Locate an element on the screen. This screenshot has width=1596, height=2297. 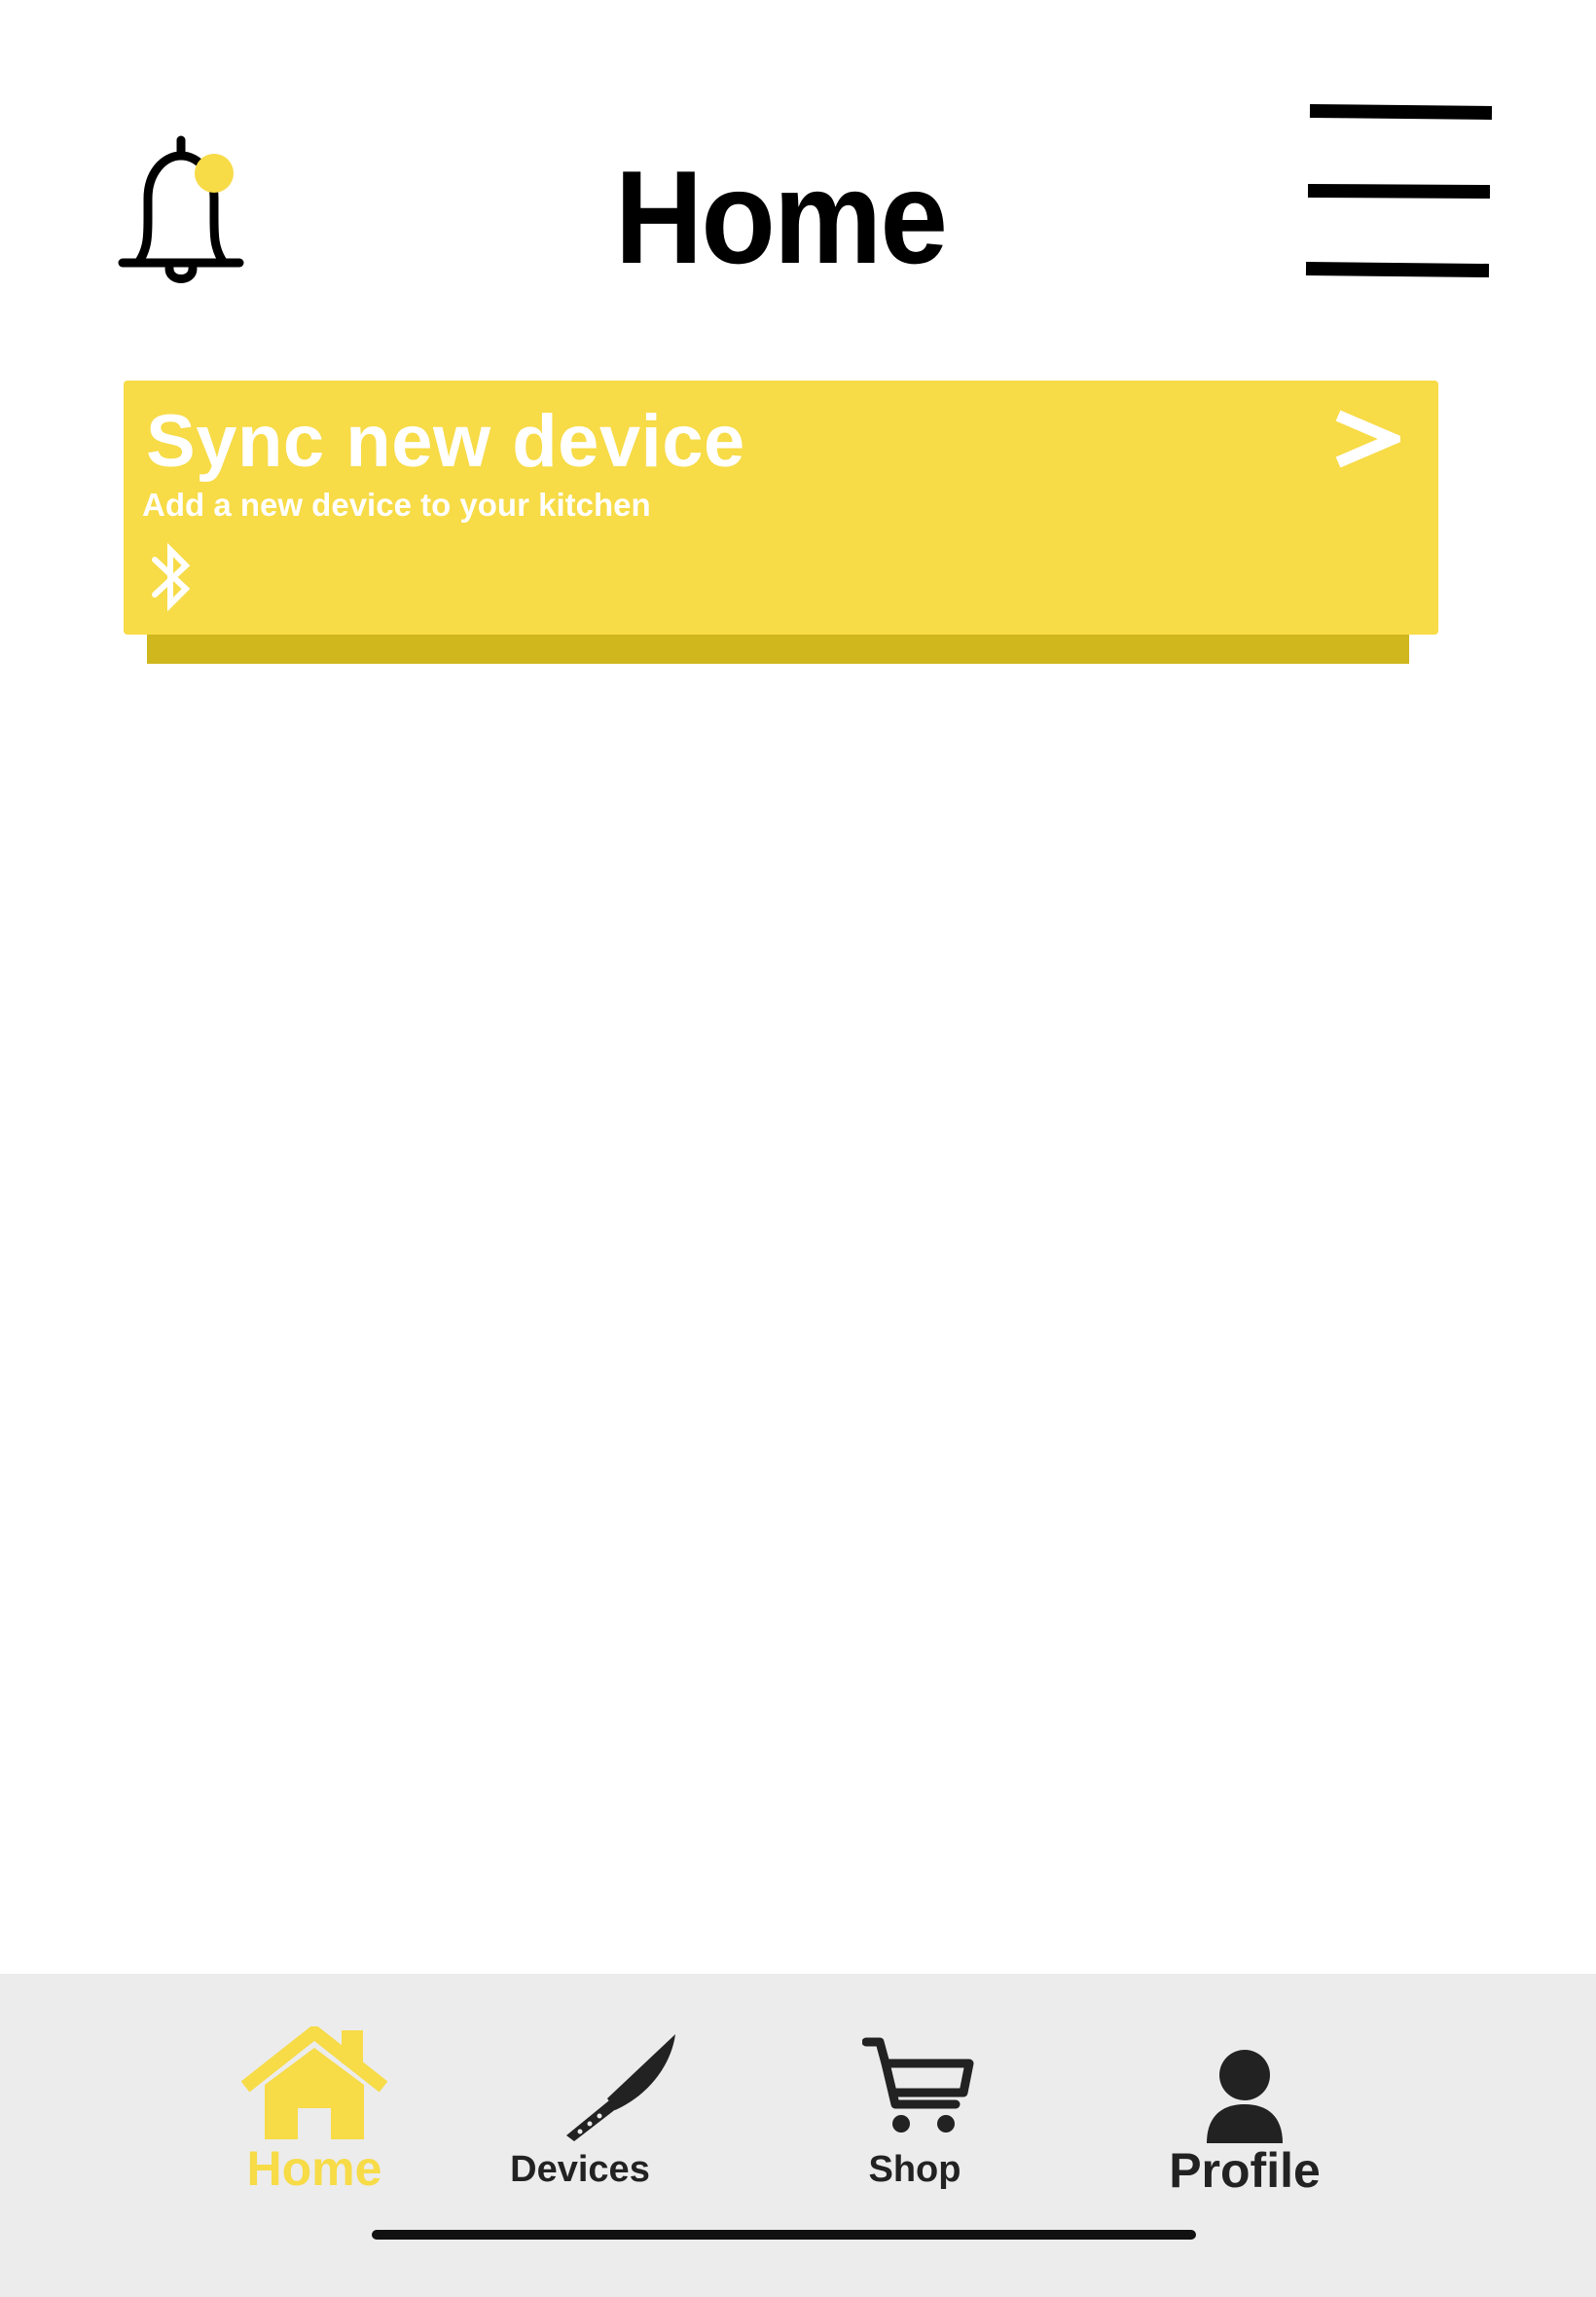
sync-card-title: Sync new device is located at coordinates (446, 441).